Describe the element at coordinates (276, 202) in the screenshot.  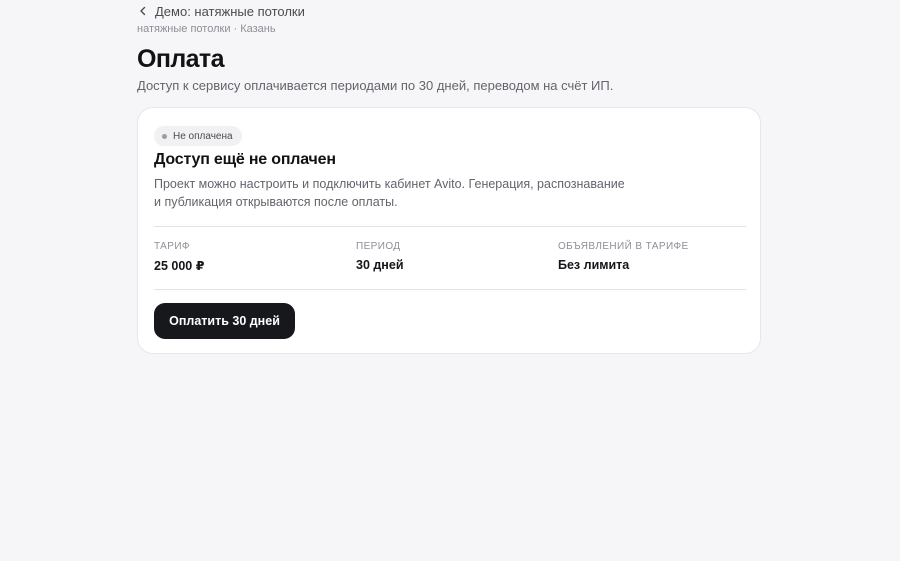
I see `card-description-line: и публикация открываются после оплаты.` at that location.